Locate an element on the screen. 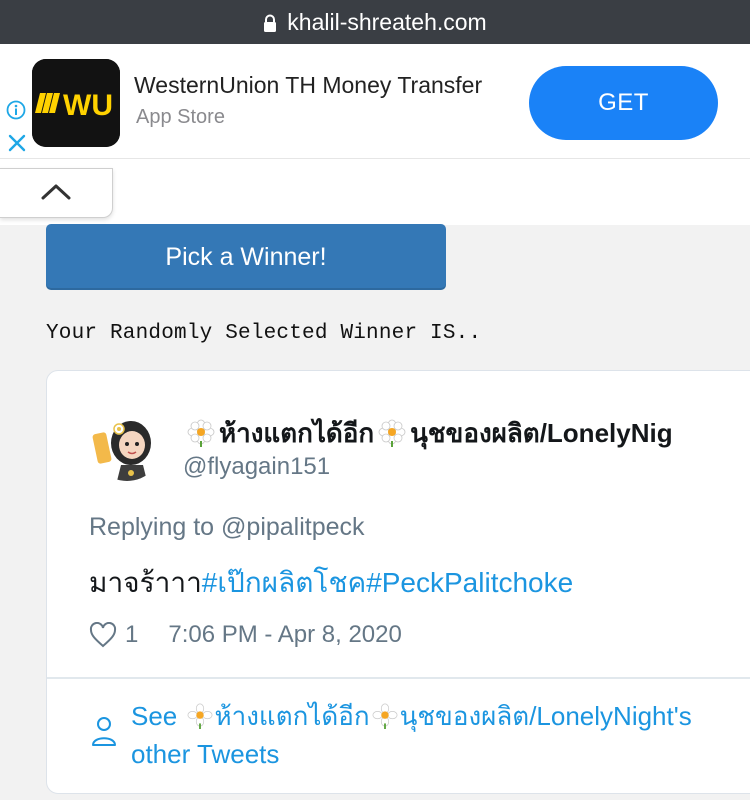 The image size is (750, 800). tweet-divider is located at coordinates (398, 678).